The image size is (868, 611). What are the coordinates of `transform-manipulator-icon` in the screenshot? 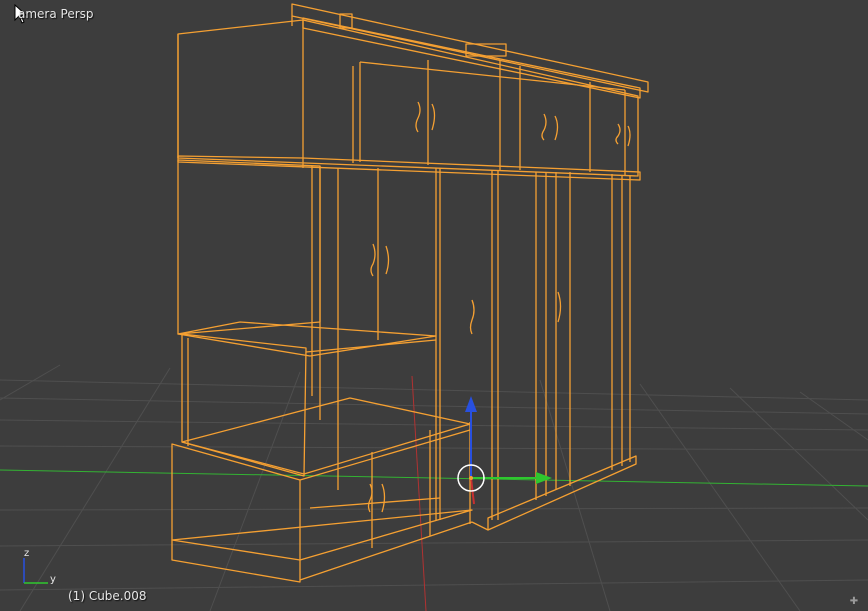 It's located at (504, 450).